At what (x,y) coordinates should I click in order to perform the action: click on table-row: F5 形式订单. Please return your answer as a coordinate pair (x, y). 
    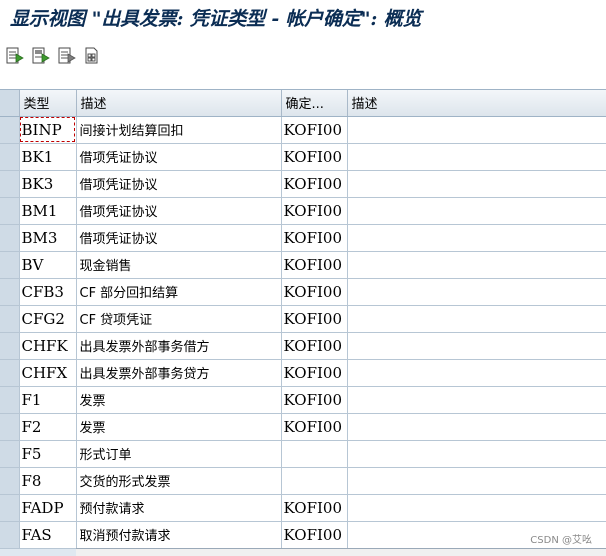
    Looking at the image, I should click on (303, 454).